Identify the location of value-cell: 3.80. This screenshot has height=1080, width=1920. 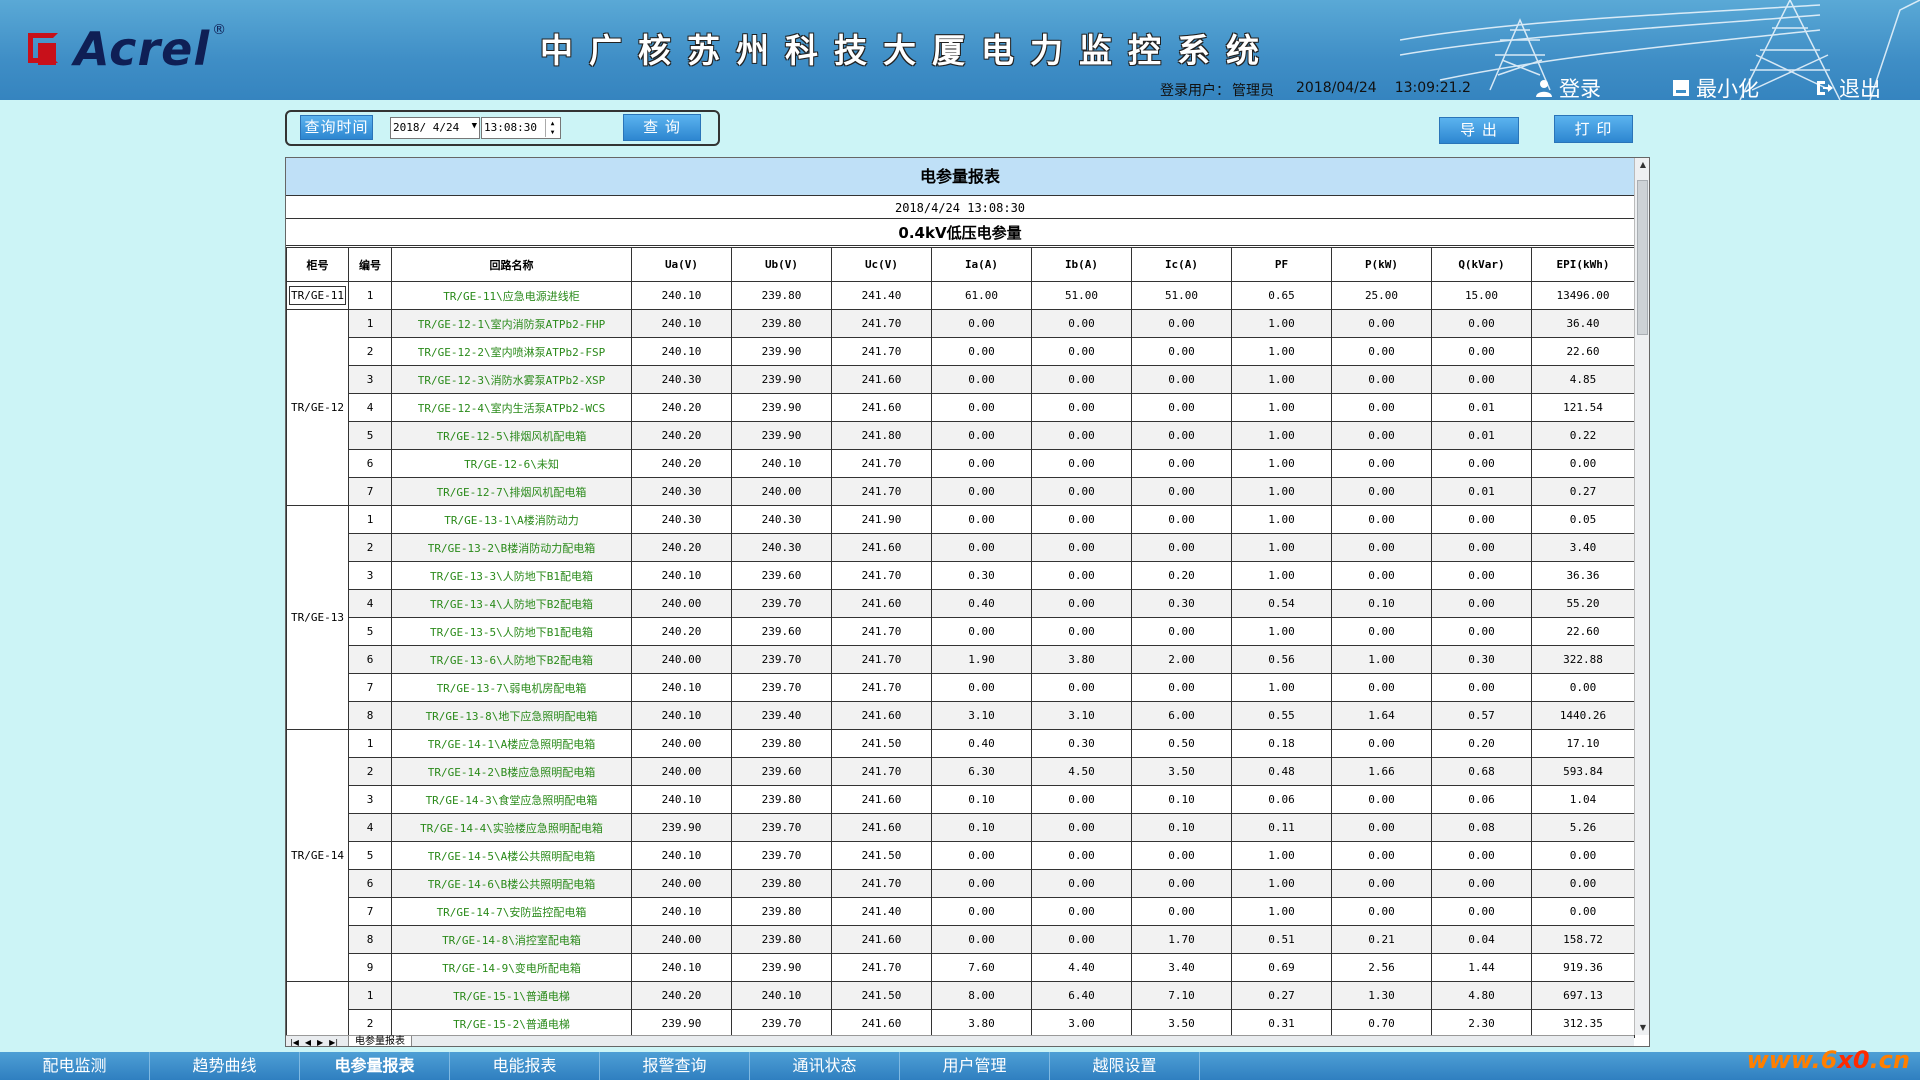
(981, 1023).